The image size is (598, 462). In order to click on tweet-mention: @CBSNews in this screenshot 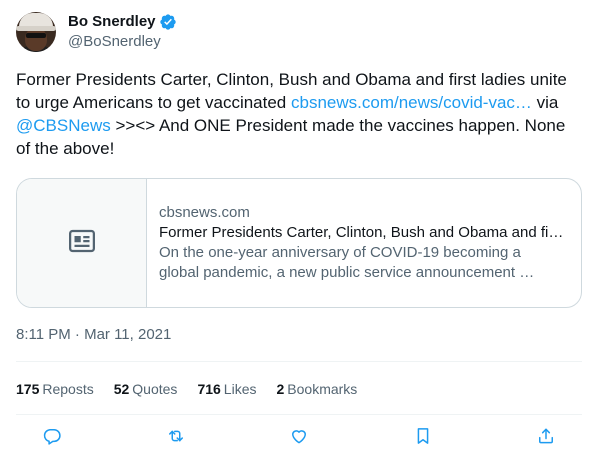, I will do `click(63, 125)`.